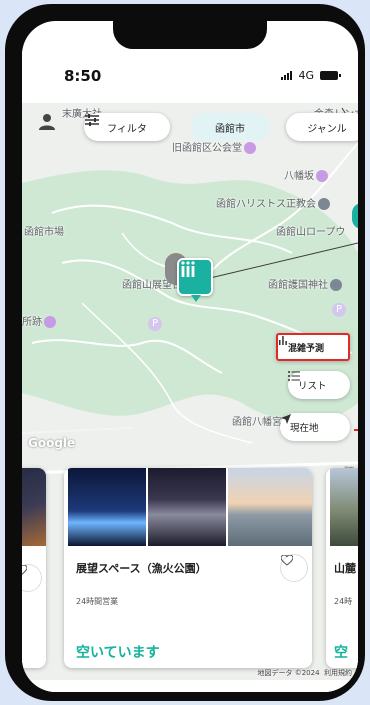  I want to click on map-label-ropeway: 函館山ロープウ, so click(310, 230).